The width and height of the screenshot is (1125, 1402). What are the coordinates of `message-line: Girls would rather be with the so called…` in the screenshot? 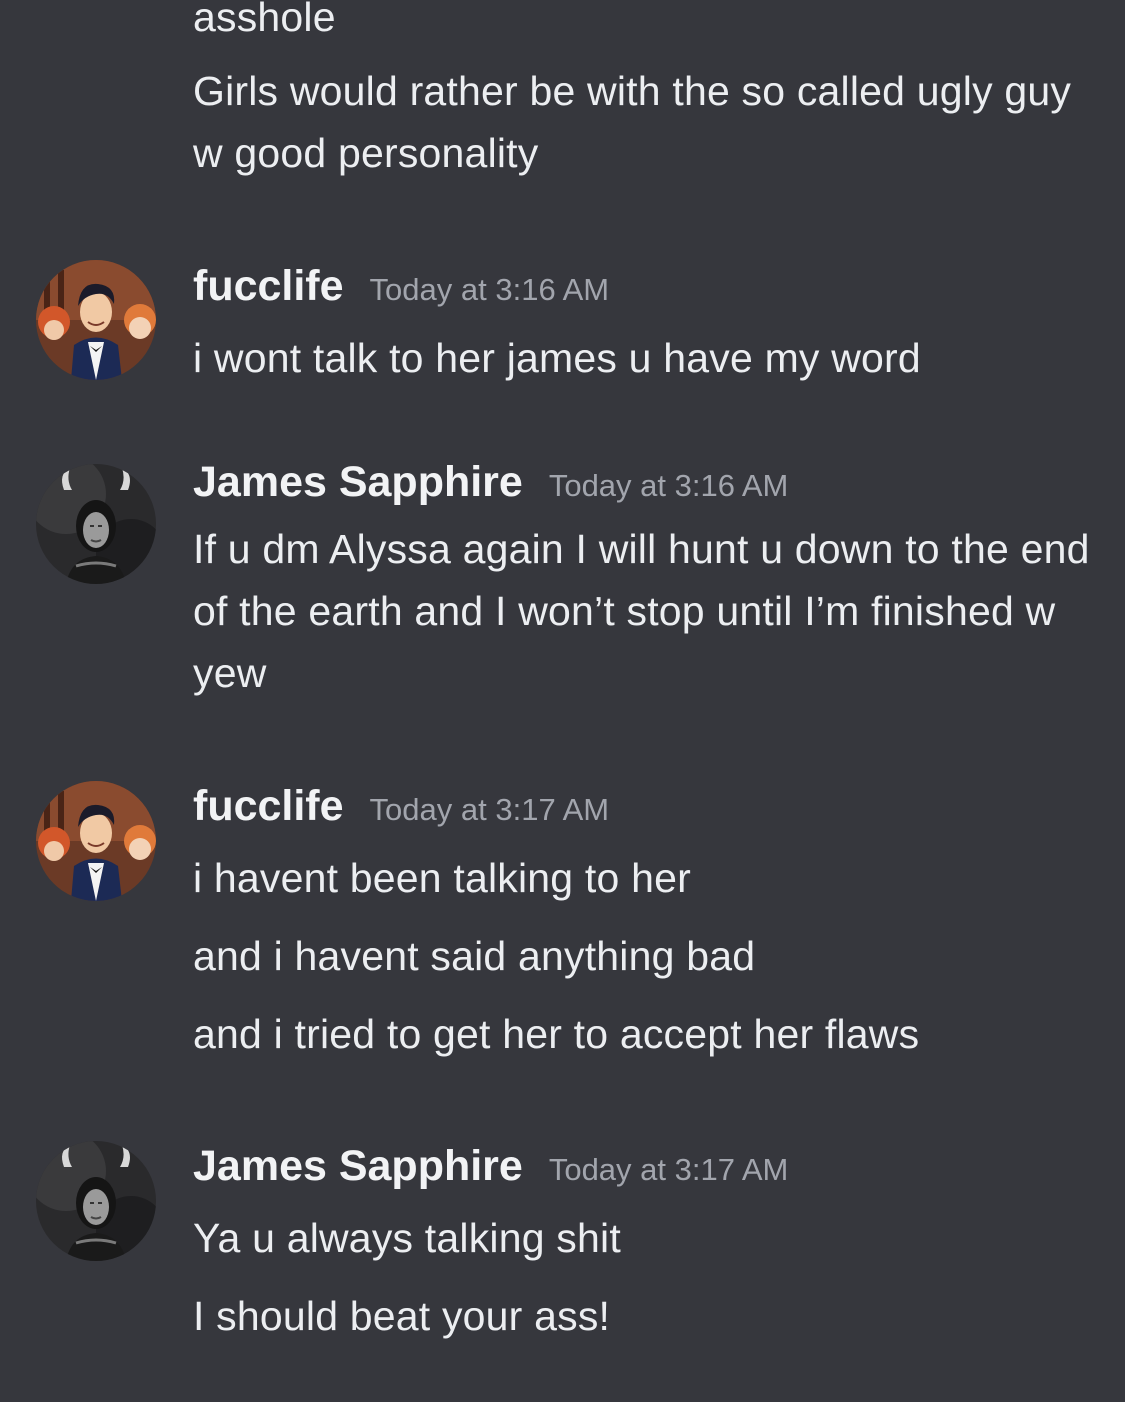 It's located at (632, 122).